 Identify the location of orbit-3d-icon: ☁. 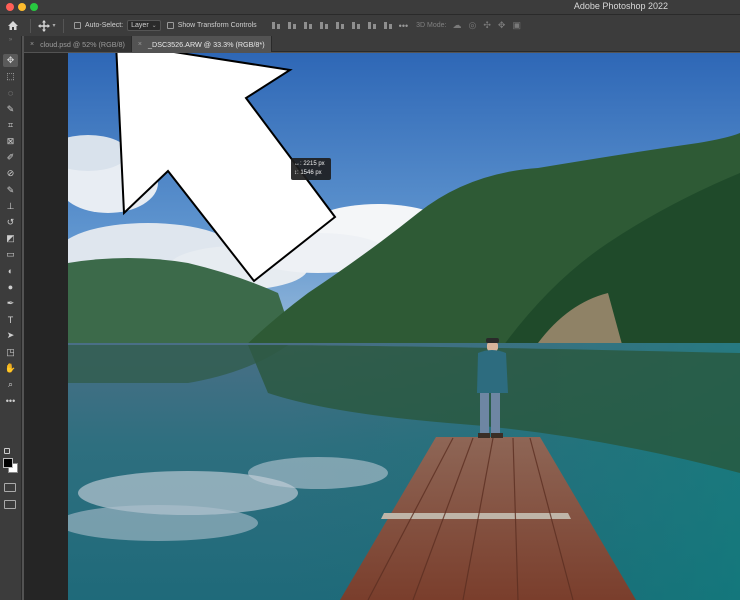
(456, 25).